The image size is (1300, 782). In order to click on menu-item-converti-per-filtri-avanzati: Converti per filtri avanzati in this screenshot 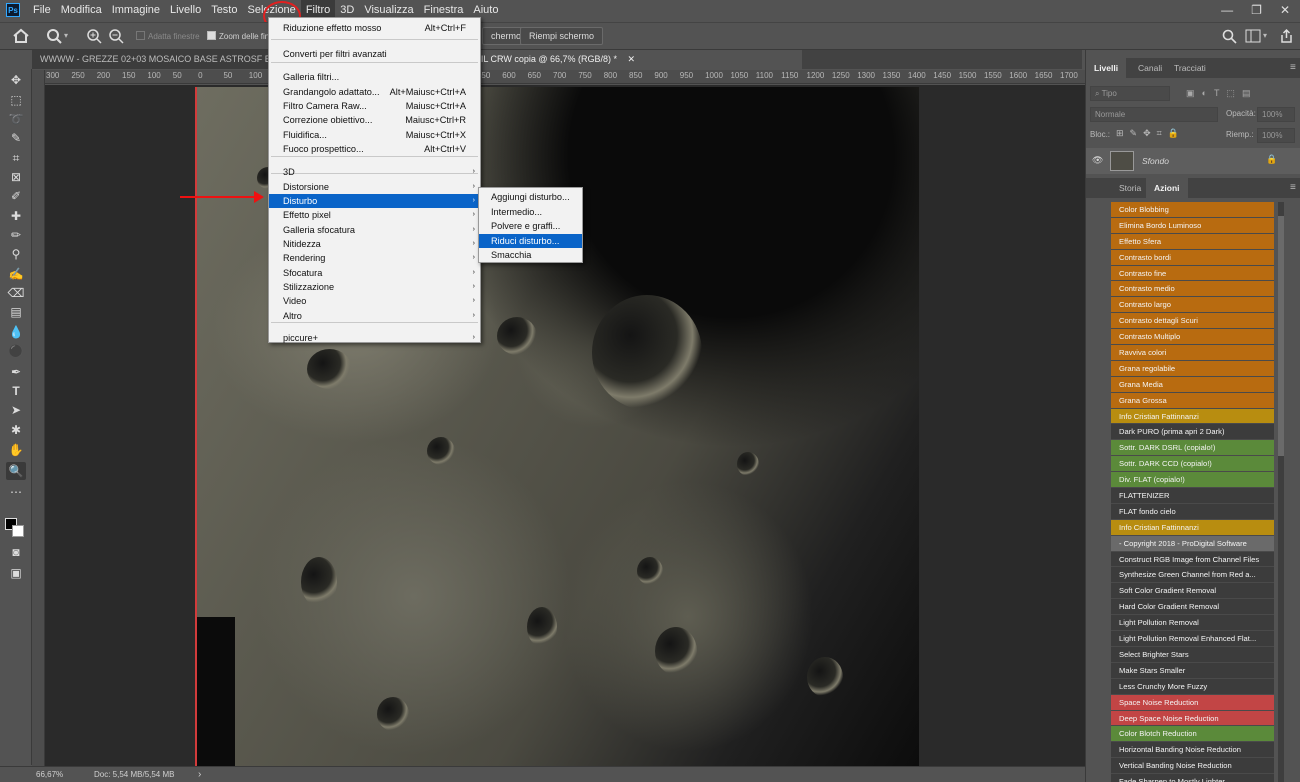, I will do `click(374, 54)`.